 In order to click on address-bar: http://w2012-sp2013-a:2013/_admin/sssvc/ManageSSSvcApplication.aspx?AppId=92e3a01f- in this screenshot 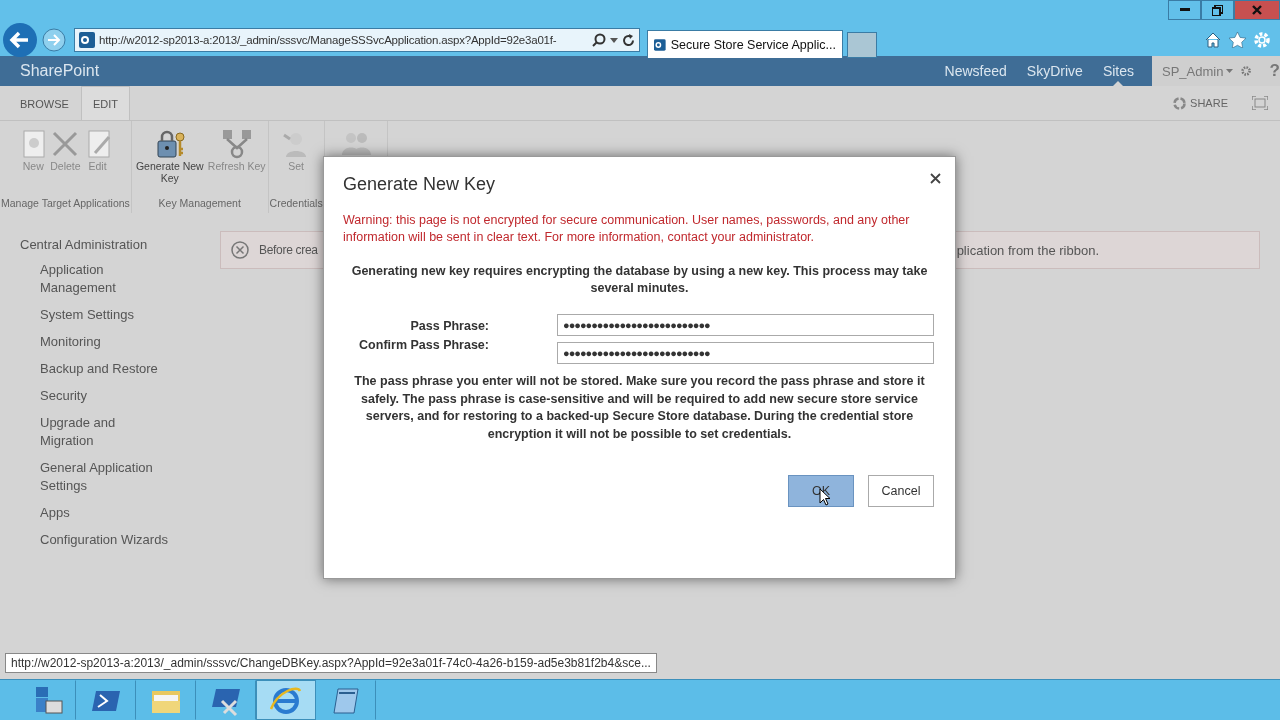, I will do `click(357, 40)`.